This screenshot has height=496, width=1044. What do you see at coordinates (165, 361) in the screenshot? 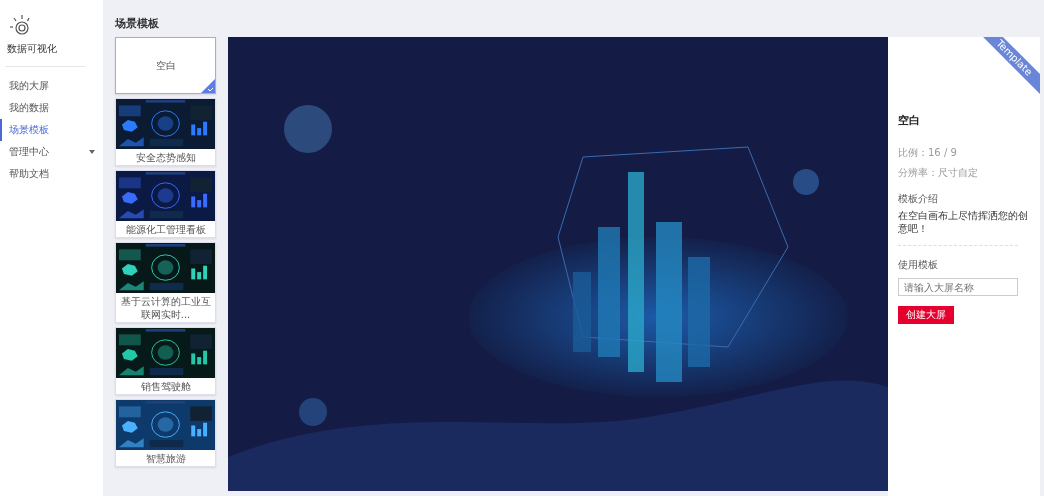
I see `template-card: 销售驾驶舱` at bounding box center [165, 361].